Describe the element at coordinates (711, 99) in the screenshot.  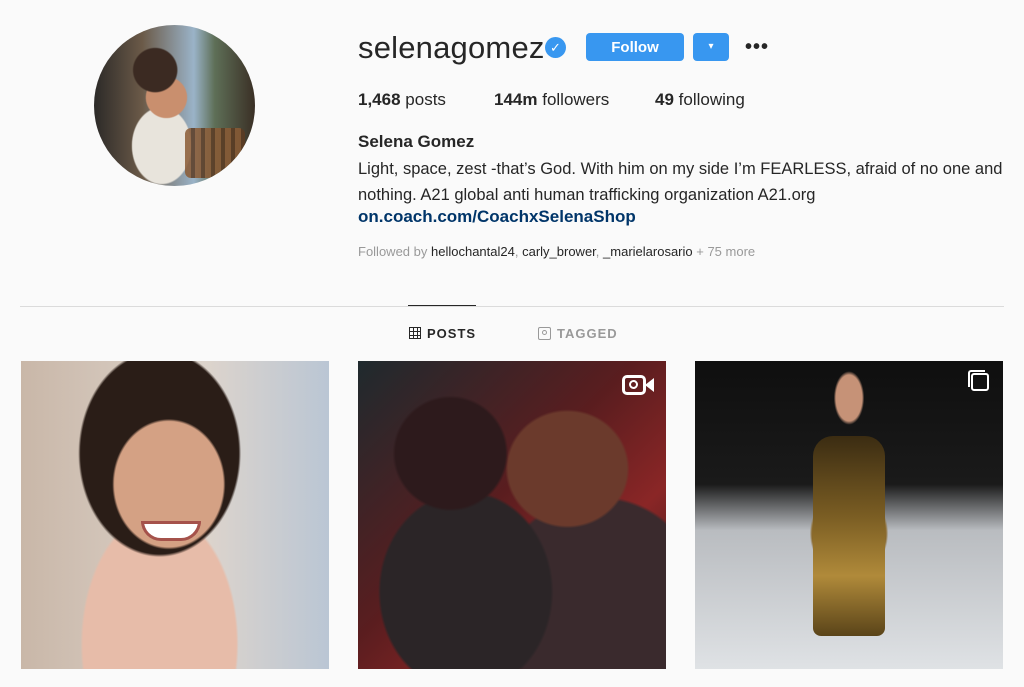
I see `following-count-label: following` at that location.